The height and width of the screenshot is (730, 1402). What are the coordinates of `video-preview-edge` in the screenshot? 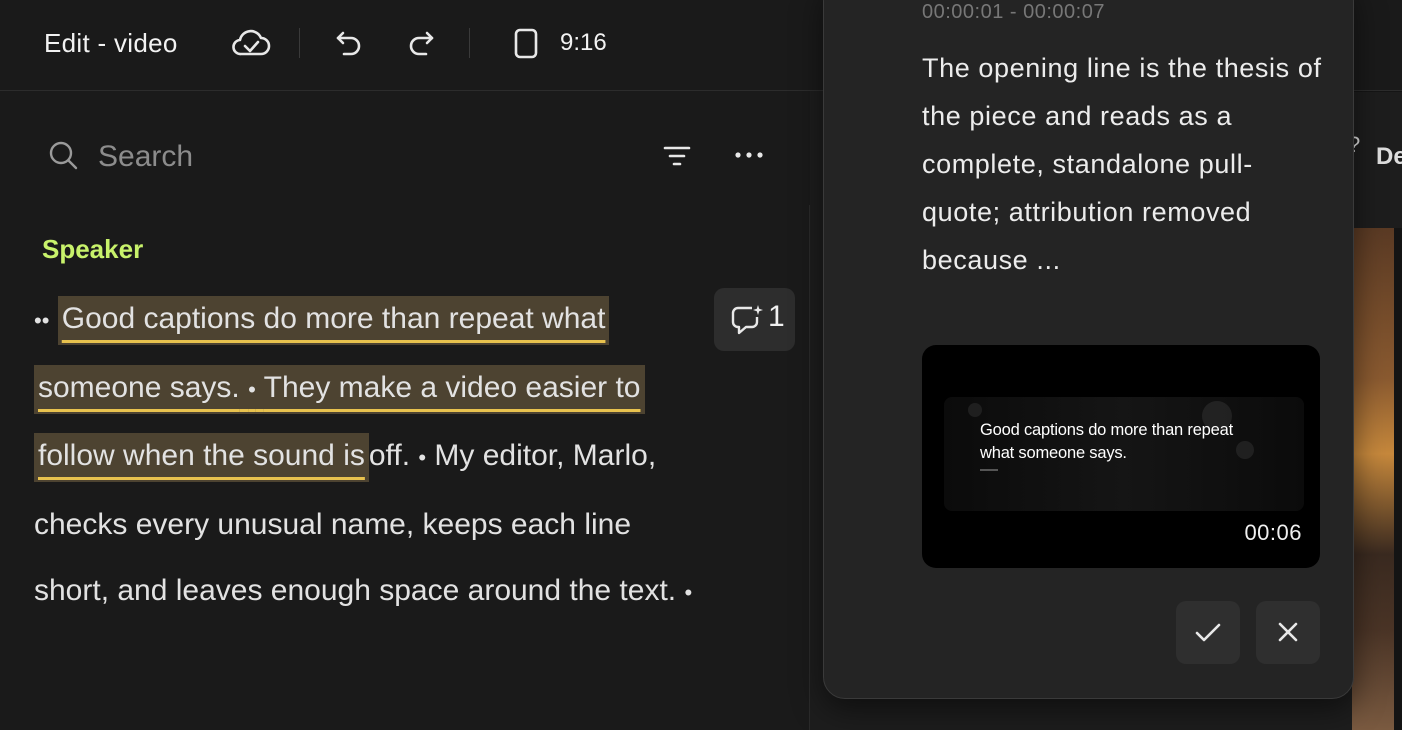 It's located at (1398, 479).